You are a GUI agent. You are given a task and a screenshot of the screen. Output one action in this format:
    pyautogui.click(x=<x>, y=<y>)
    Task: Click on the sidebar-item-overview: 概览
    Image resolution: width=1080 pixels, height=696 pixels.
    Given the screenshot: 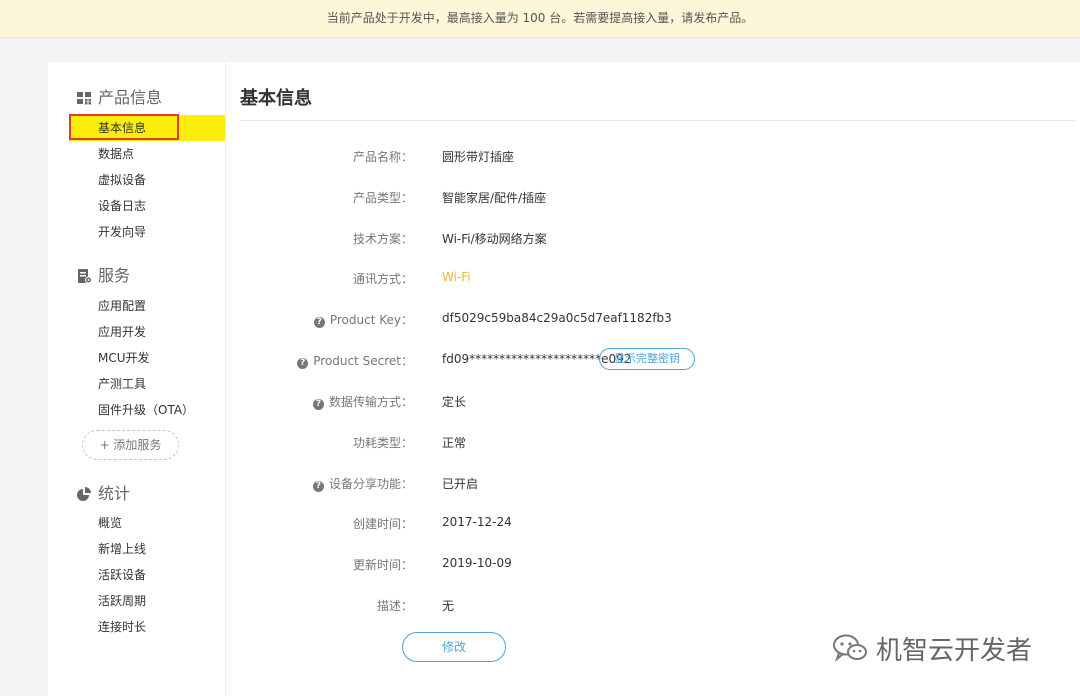 What is the action you would take?
    pyautogui.click(x=110, y=523)
    